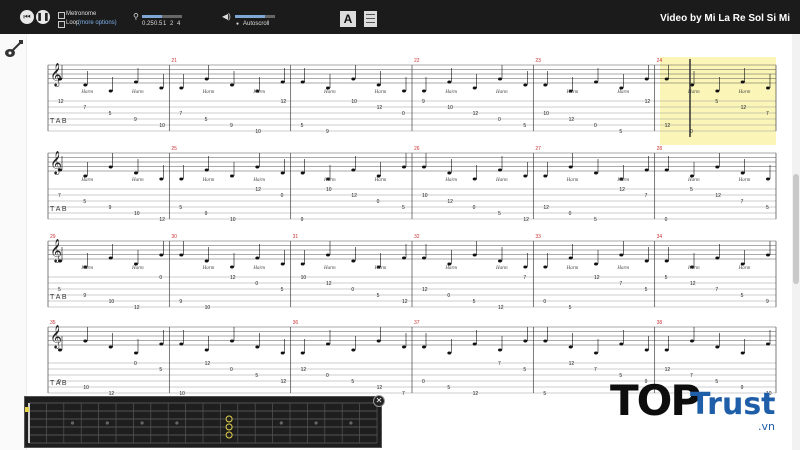 This screenshot has width=800, height=450. What do you see at coordinates (58, 121) in the screenshot?
I see `tab-clef: T A B` at bounding box center [58, 121].